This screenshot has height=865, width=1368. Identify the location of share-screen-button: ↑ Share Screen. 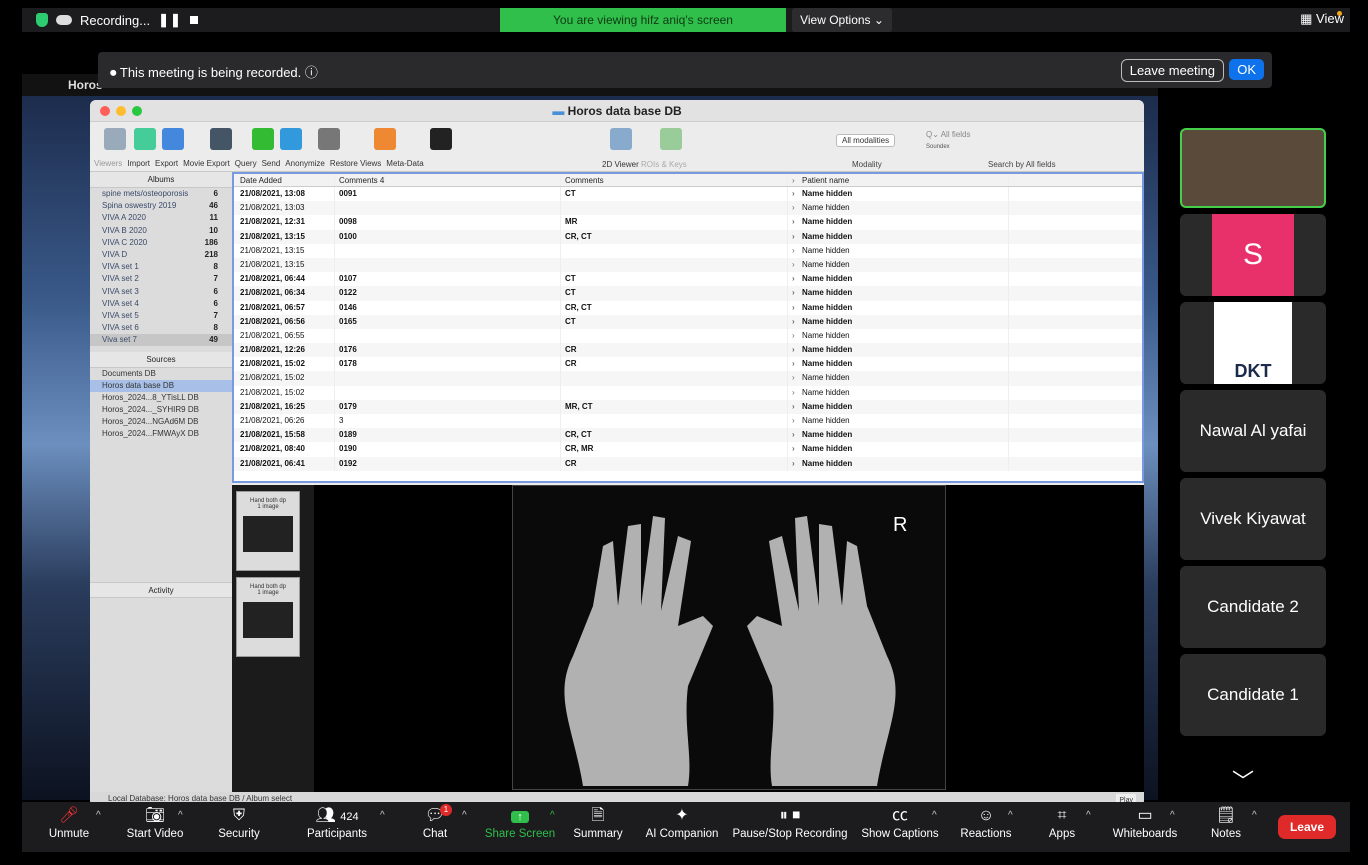
(520, 827).